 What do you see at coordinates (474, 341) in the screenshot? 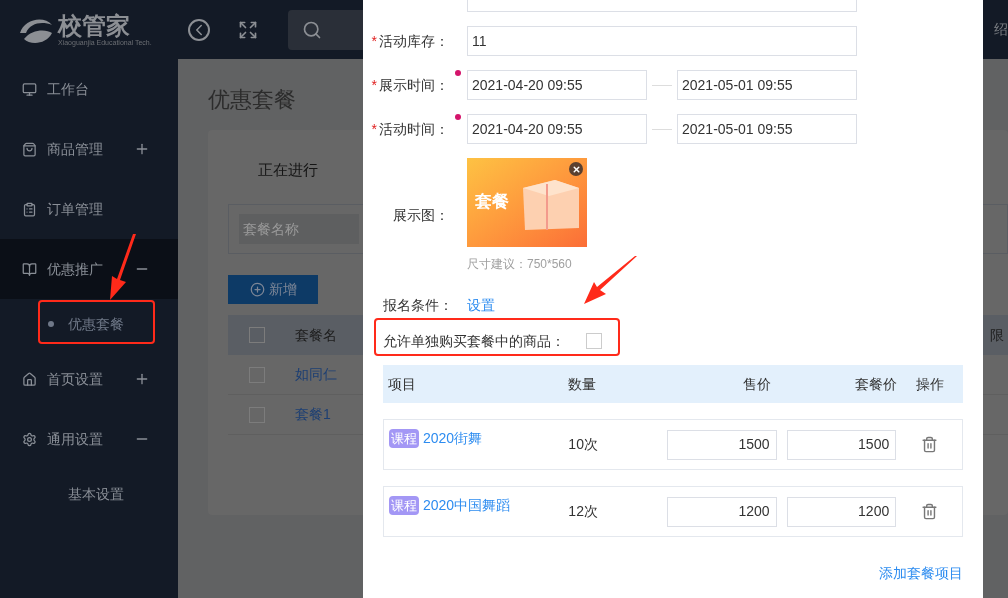
I see `field-label: 允许单独购买套餐中的商品：` at bounding box center [474, 341].